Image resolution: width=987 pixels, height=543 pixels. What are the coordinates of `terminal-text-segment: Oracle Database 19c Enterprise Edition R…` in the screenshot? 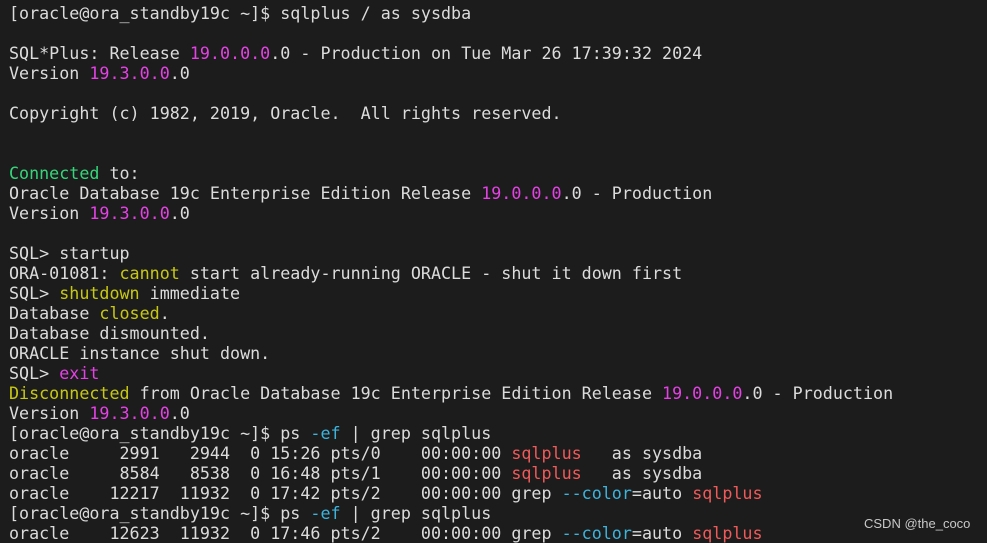 It's located at (245, 193).